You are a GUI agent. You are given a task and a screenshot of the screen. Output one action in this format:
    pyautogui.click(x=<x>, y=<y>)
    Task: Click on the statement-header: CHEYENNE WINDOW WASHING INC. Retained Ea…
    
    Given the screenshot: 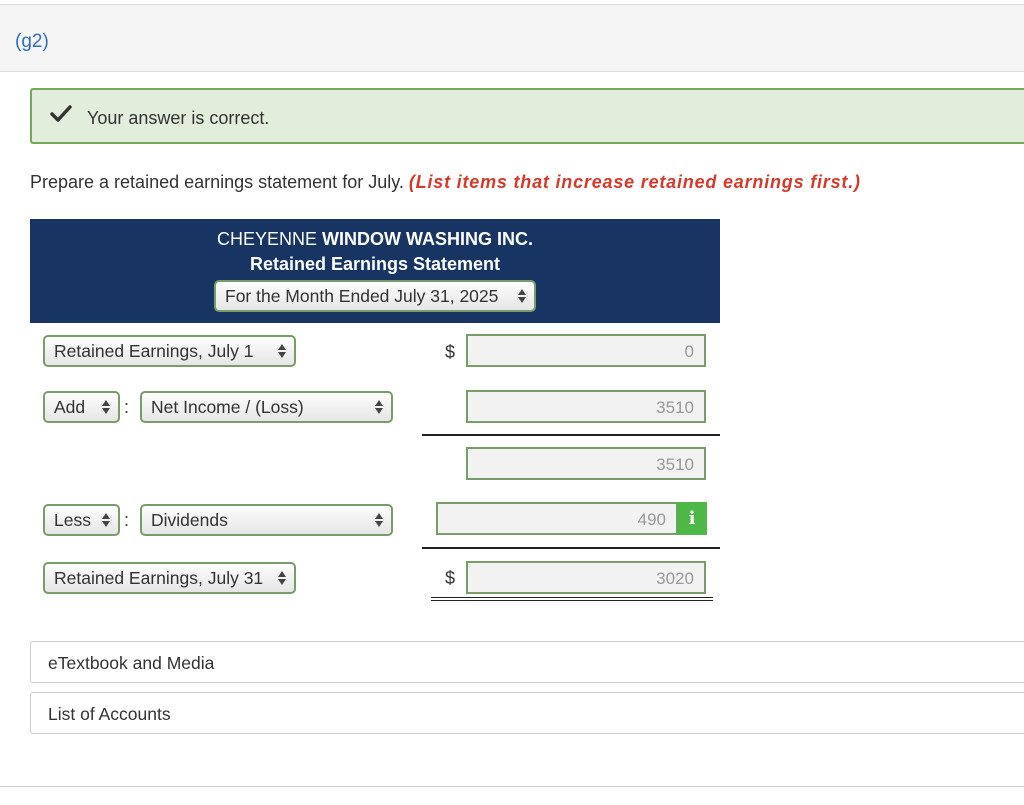 What is the action you would take?
    pyautogui.click(x=375, y=271)
    